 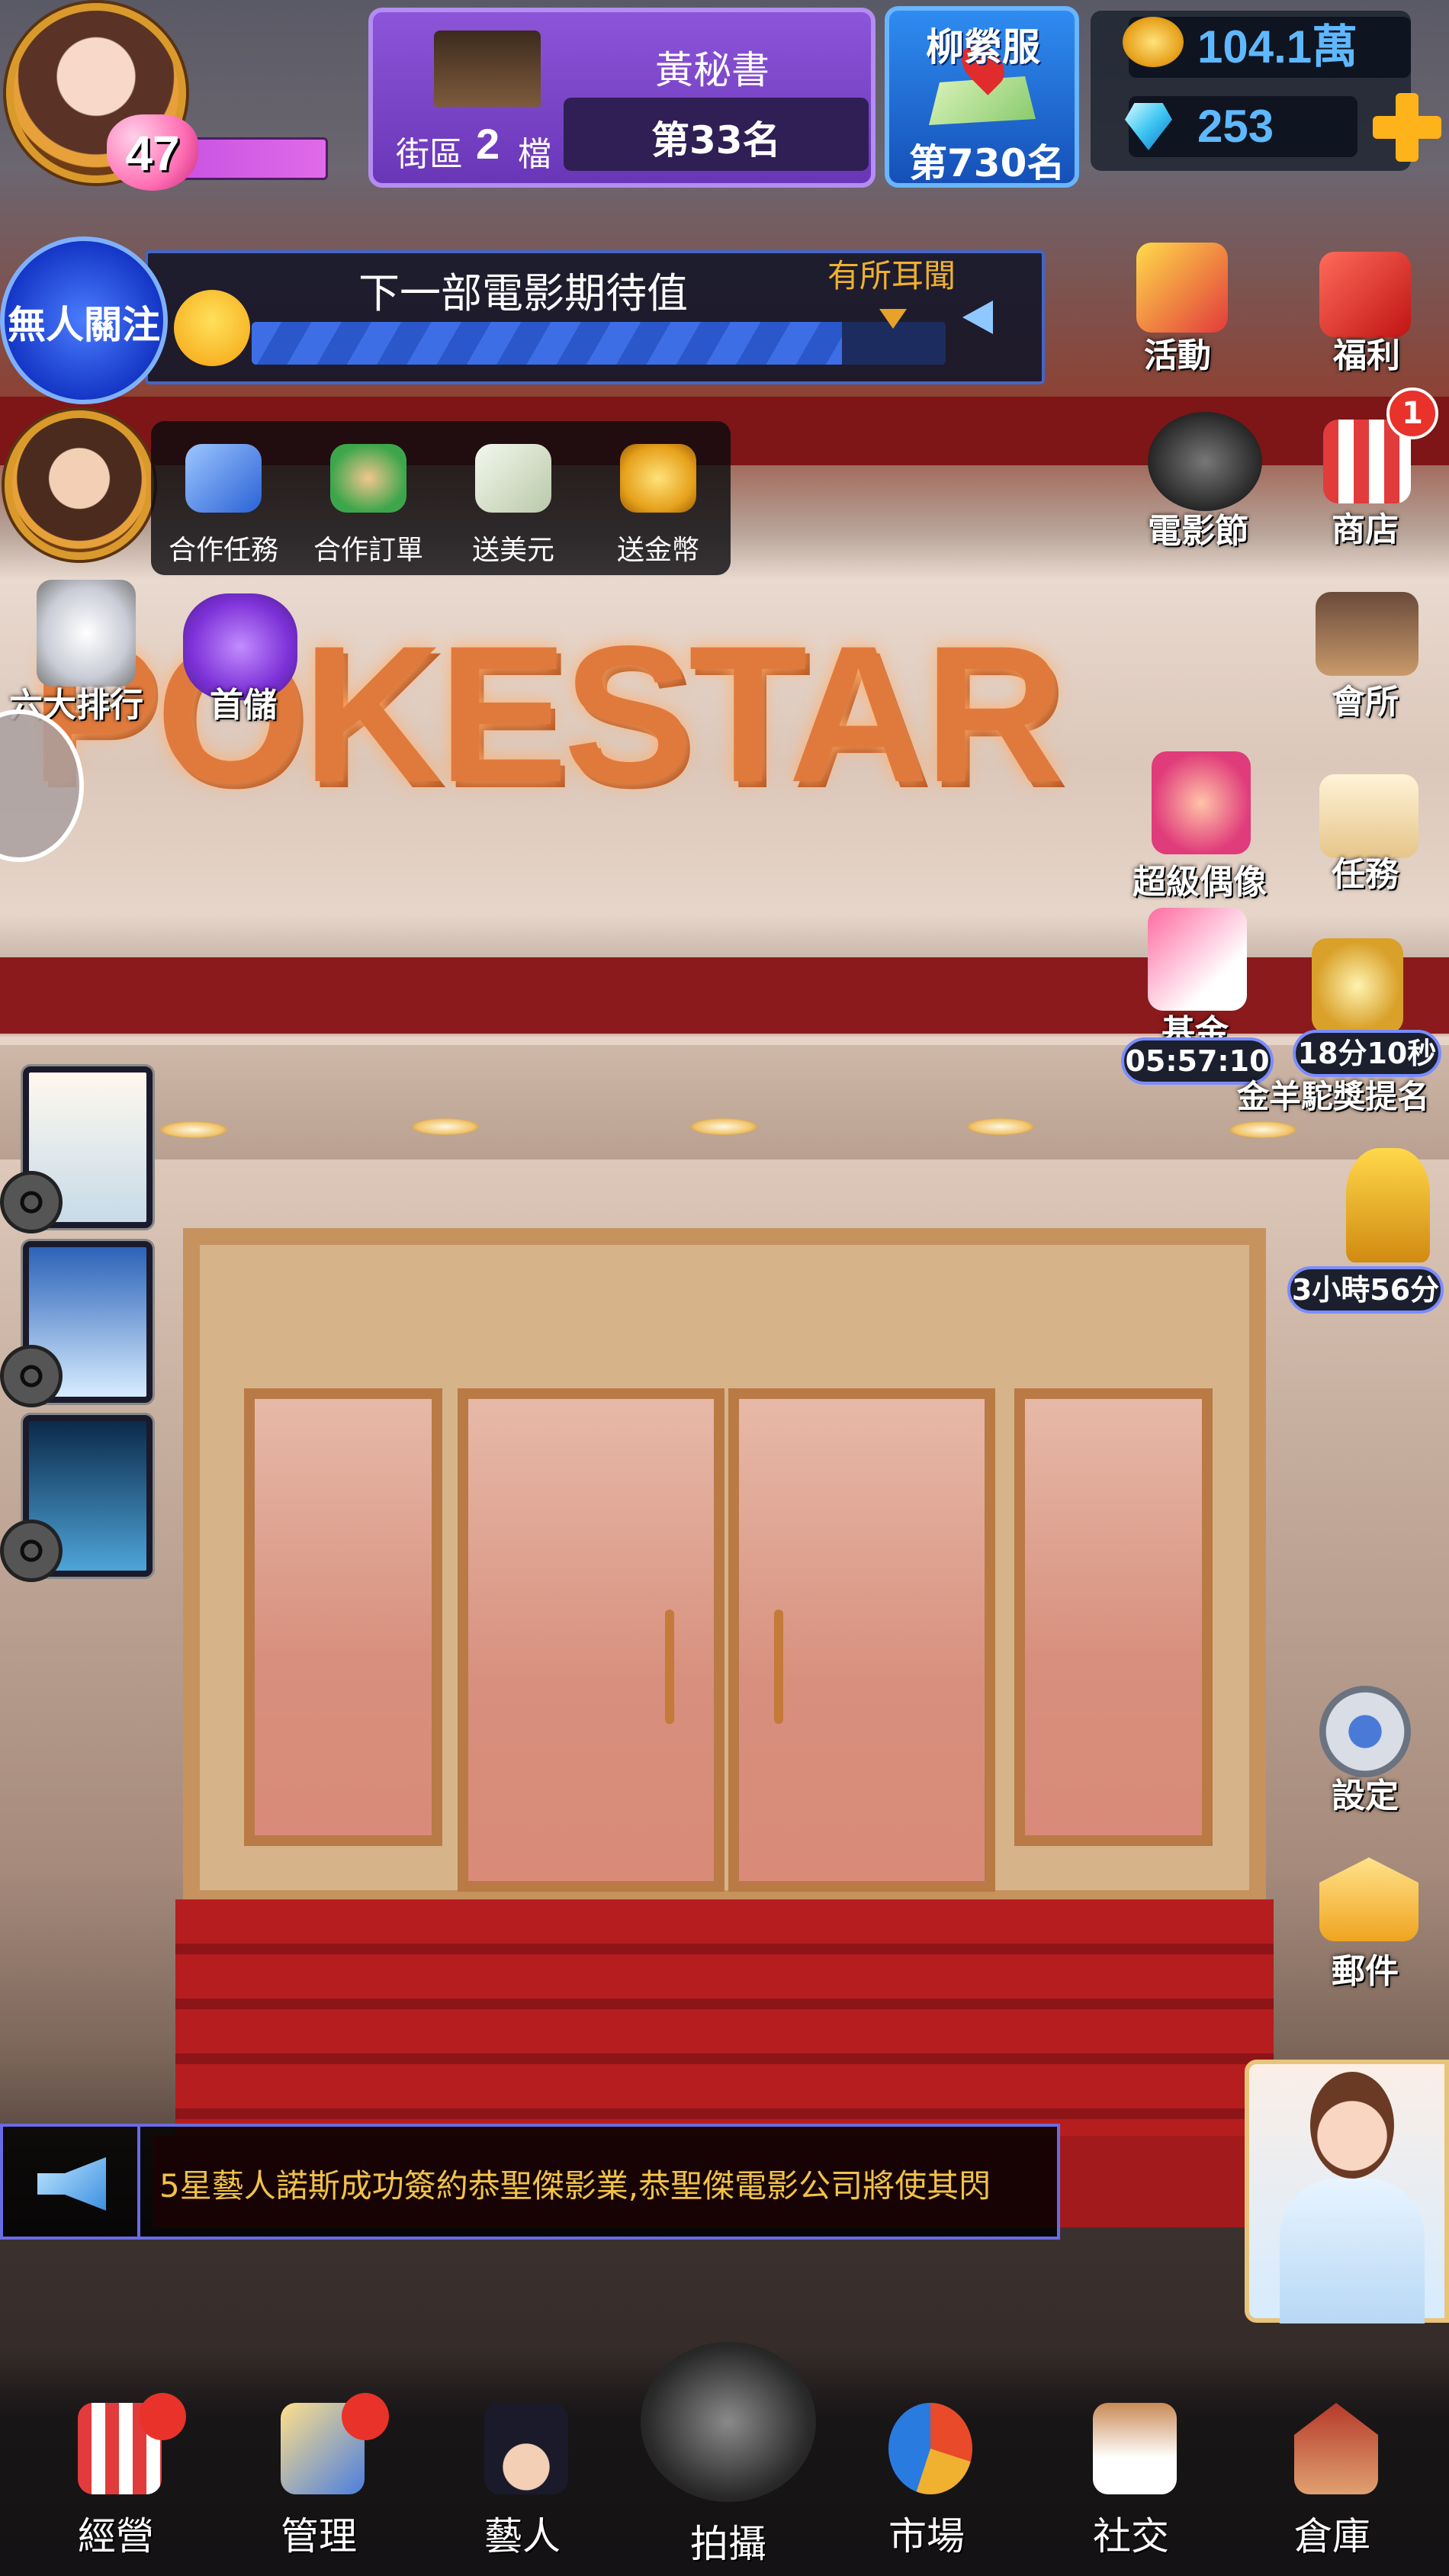 I want to click on nav-market: 市場, so click(x=927, y=2483).